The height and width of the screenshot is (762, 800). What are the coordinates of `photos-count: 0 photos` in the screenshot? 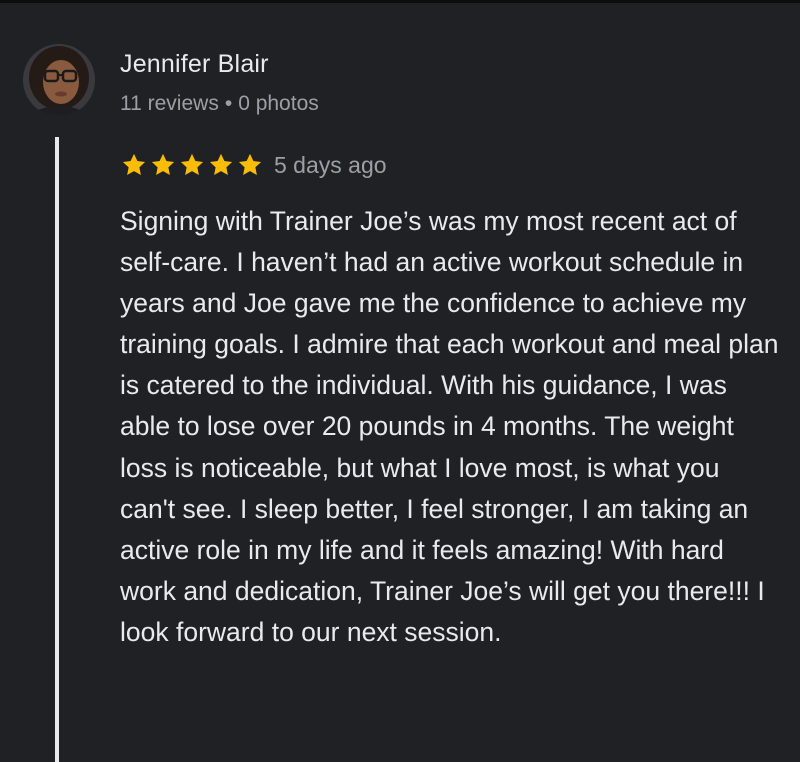 It's located at (278, 103).